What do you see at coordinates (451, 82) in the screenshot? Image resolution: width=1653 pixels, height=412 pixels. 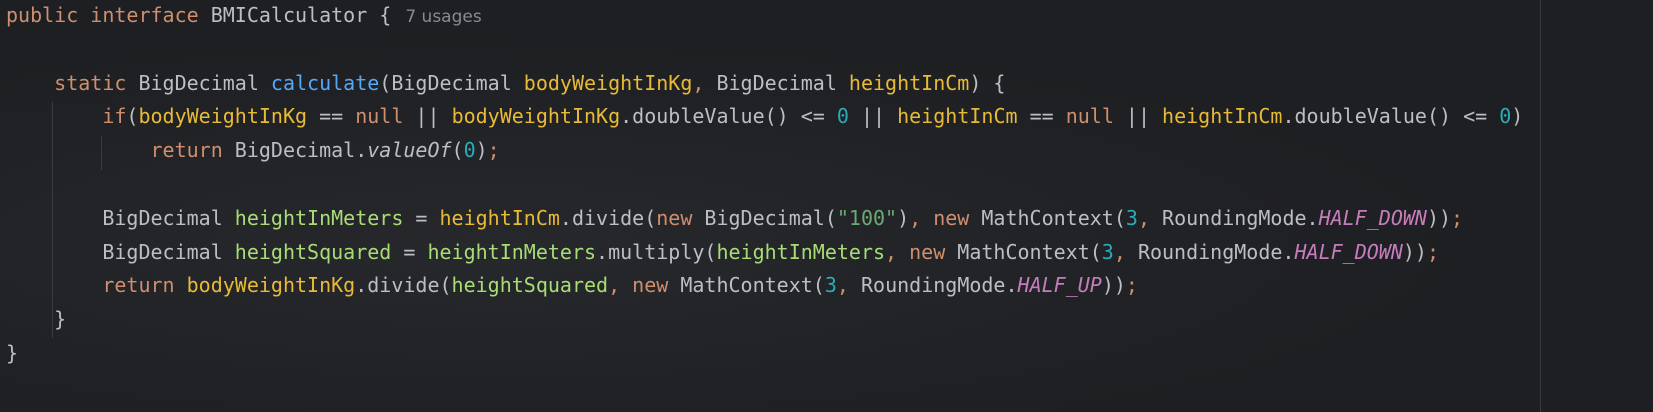 I see `code-token: (BigDecimal` at bounding box center [451, 82].